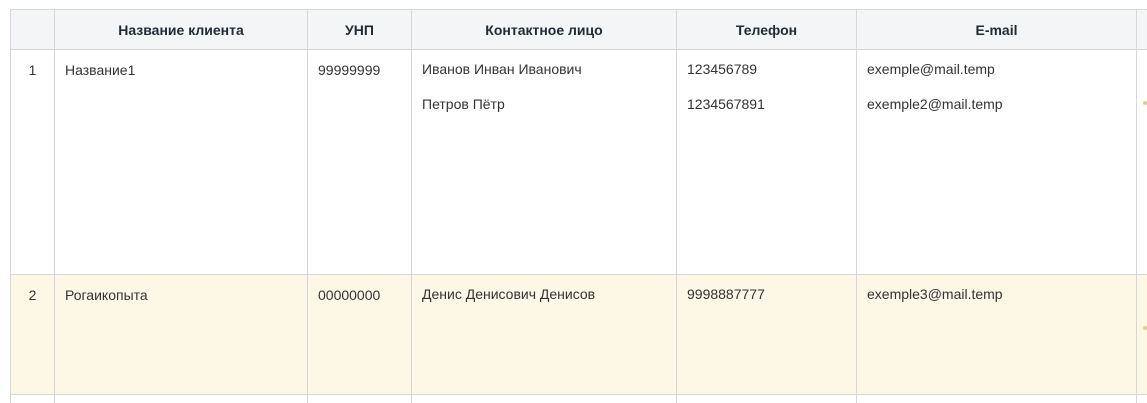 The height and width of the screenshot is (403, 1147). Describe the element at coordinates (32, 398) in the screenshot. I see `row-number` at that location.